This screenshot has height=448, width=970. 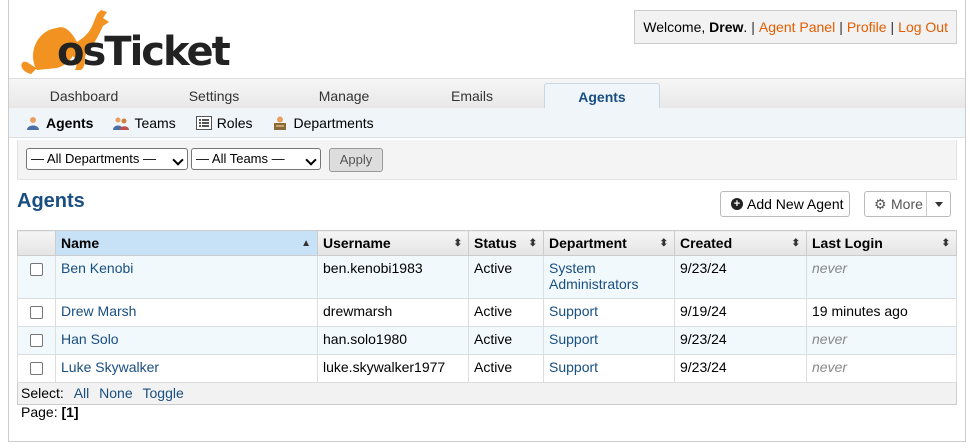 I want to click on select-toggle-link: Toggle, so click(x=163, y=393).